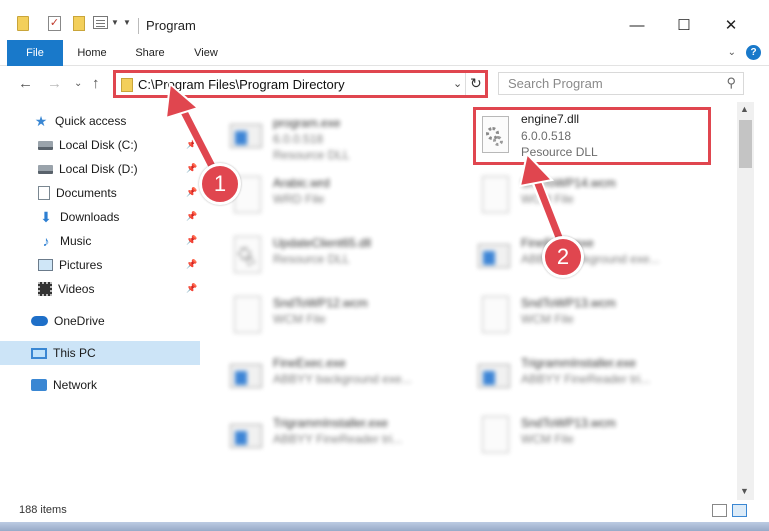 This screenshot has width=769, height=531. What do you see at coordinates (684, 26) in the screenshot?
I see `maximize-button: ☐` at bounding box center [684, 26].